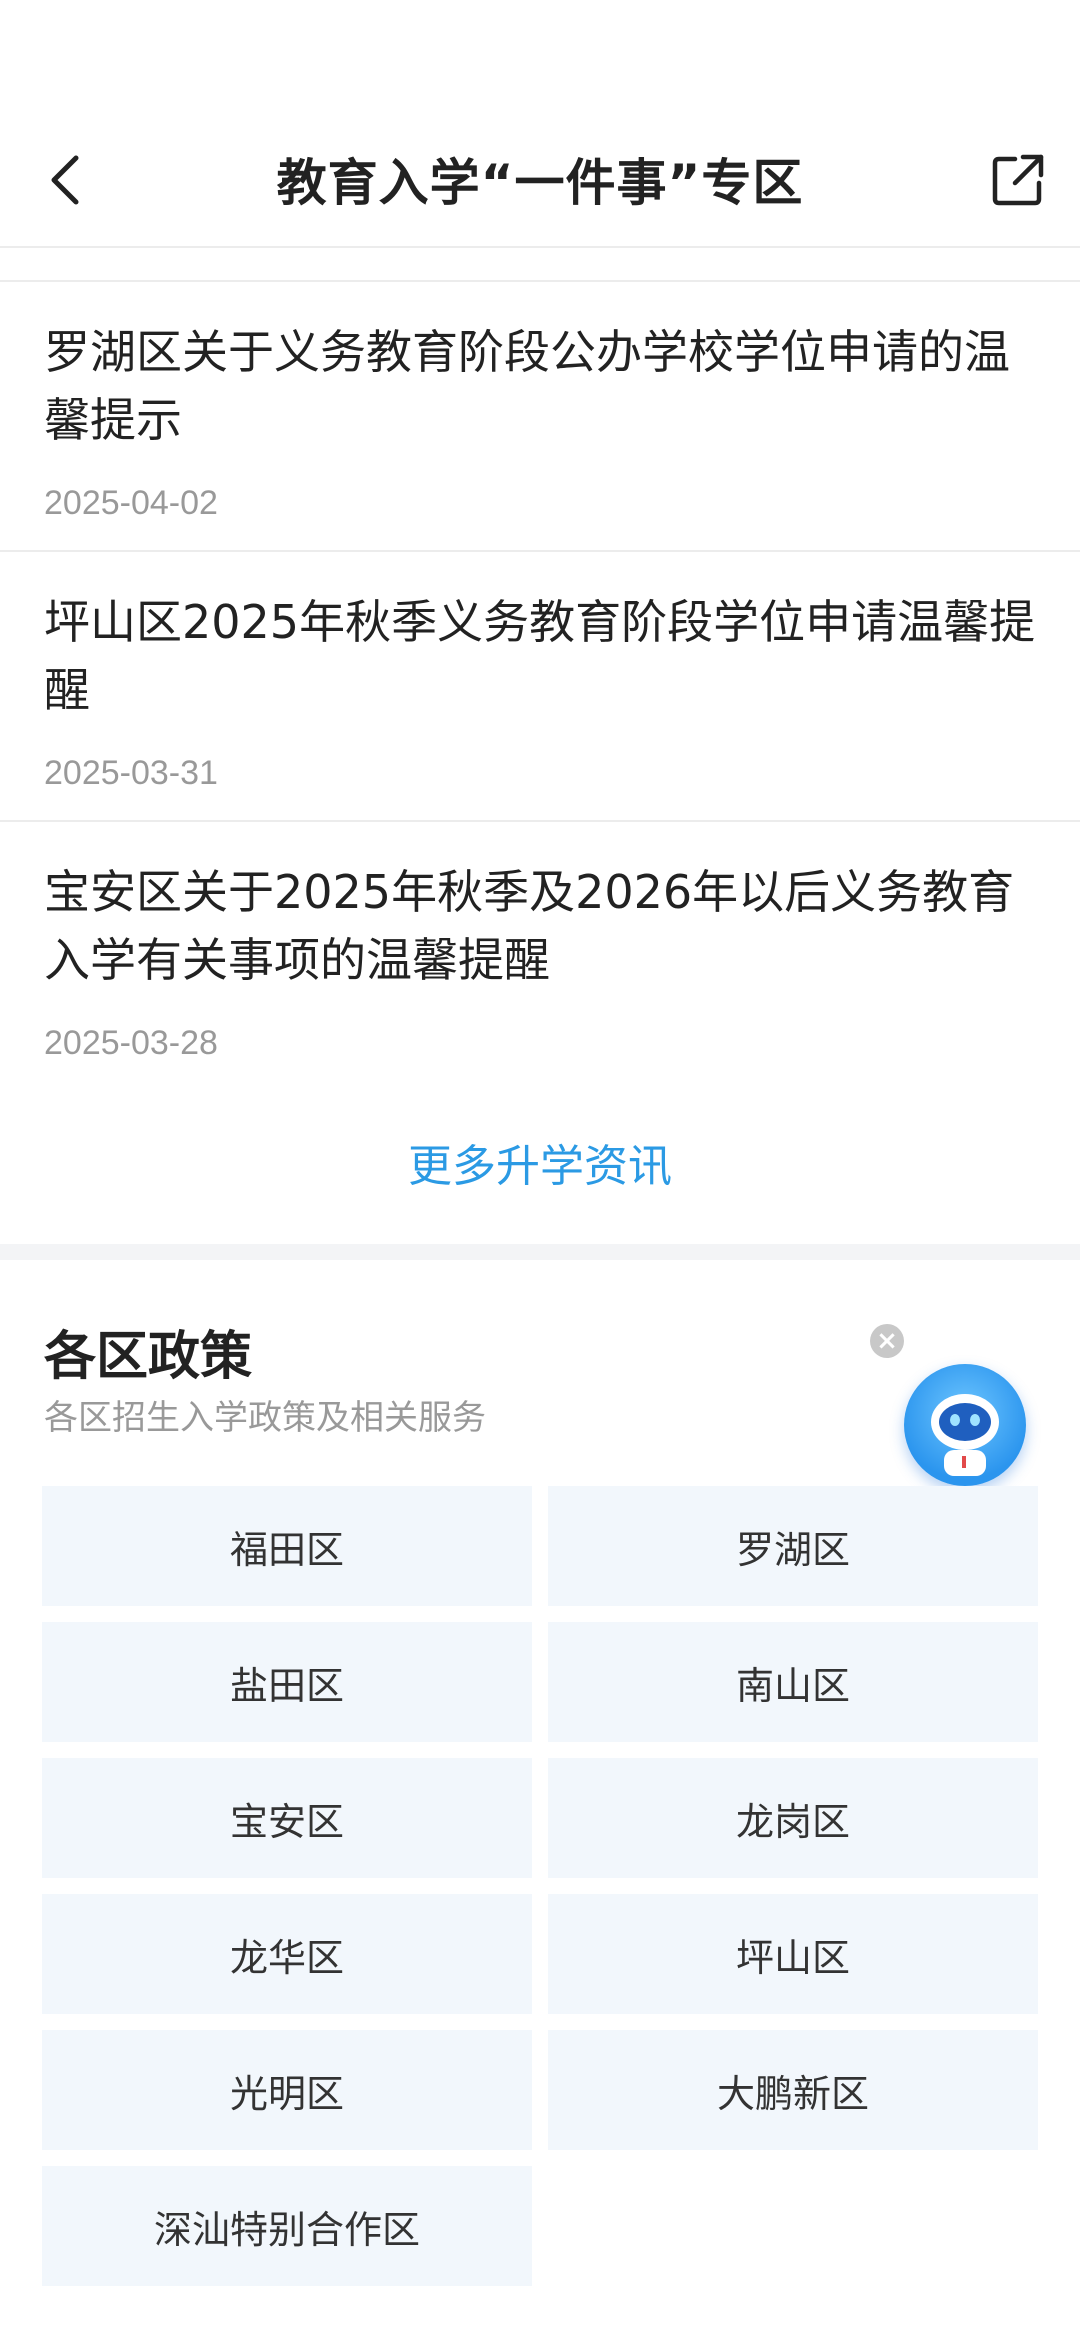 The image size is (1080, 2334). Describe the element at coordinates (540, 656) in the screenshot. I see `news-title: 坪山区2025年秋季义务教育阶段学位申请温馨提醒` at that location.